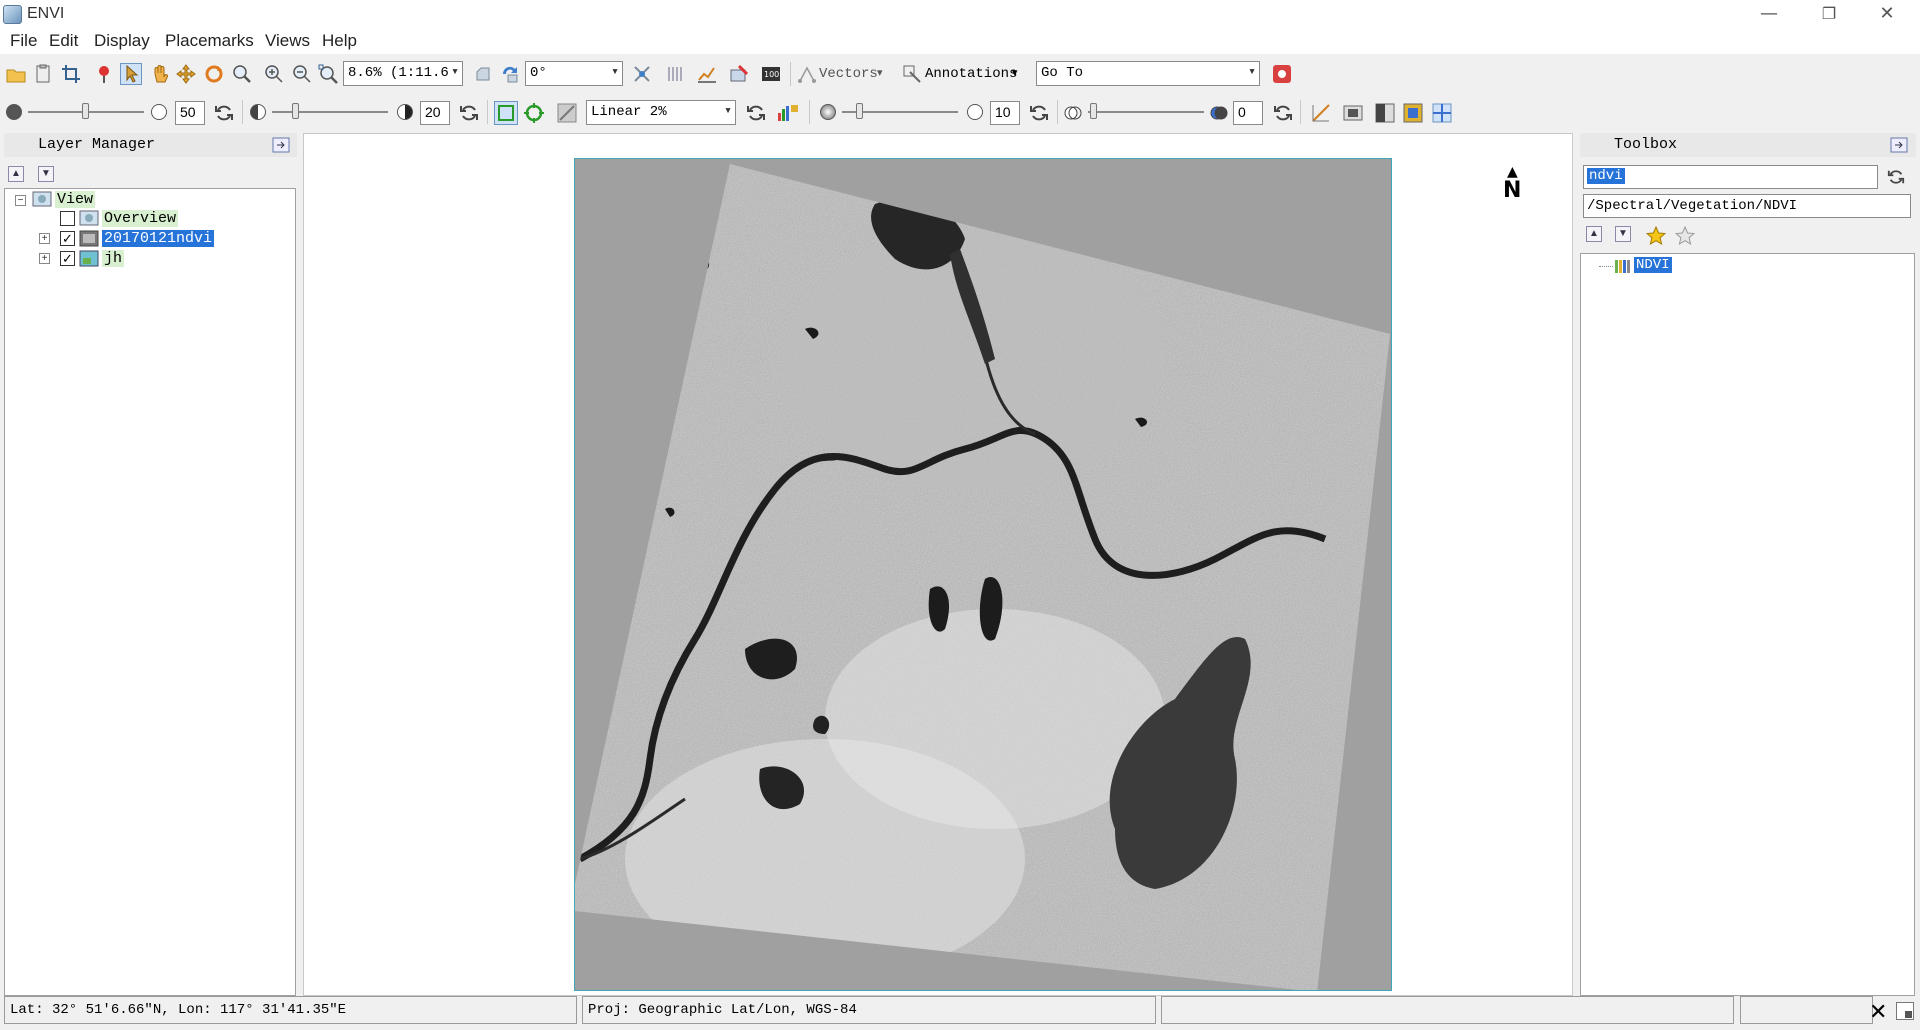  Describe the element at coordinates (328, 74) in the screenshot. I see `zoom-full-extent-icon` at that location.